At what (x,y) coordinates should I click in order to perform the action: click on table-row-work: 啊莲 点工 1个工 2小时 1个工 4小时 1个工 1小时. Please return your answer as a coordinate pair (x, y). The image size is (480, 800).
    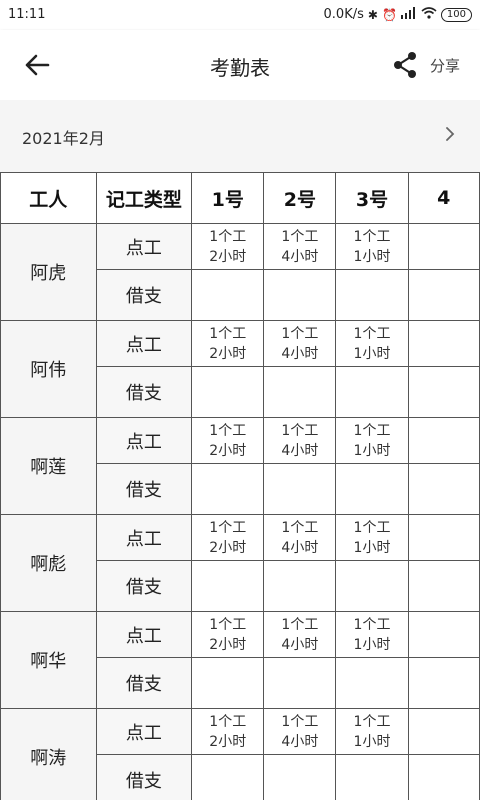
    Looking at the image, I should click on (240, 466).